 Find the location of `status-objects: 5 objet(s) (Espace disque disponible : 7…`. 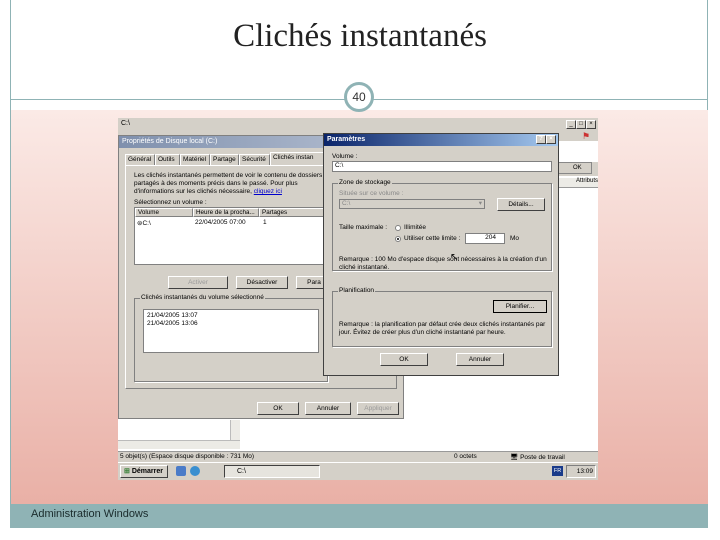

status-objects: 5 objet(s) (Espace disque disponible : 7… is located at coordinates (187, 456).